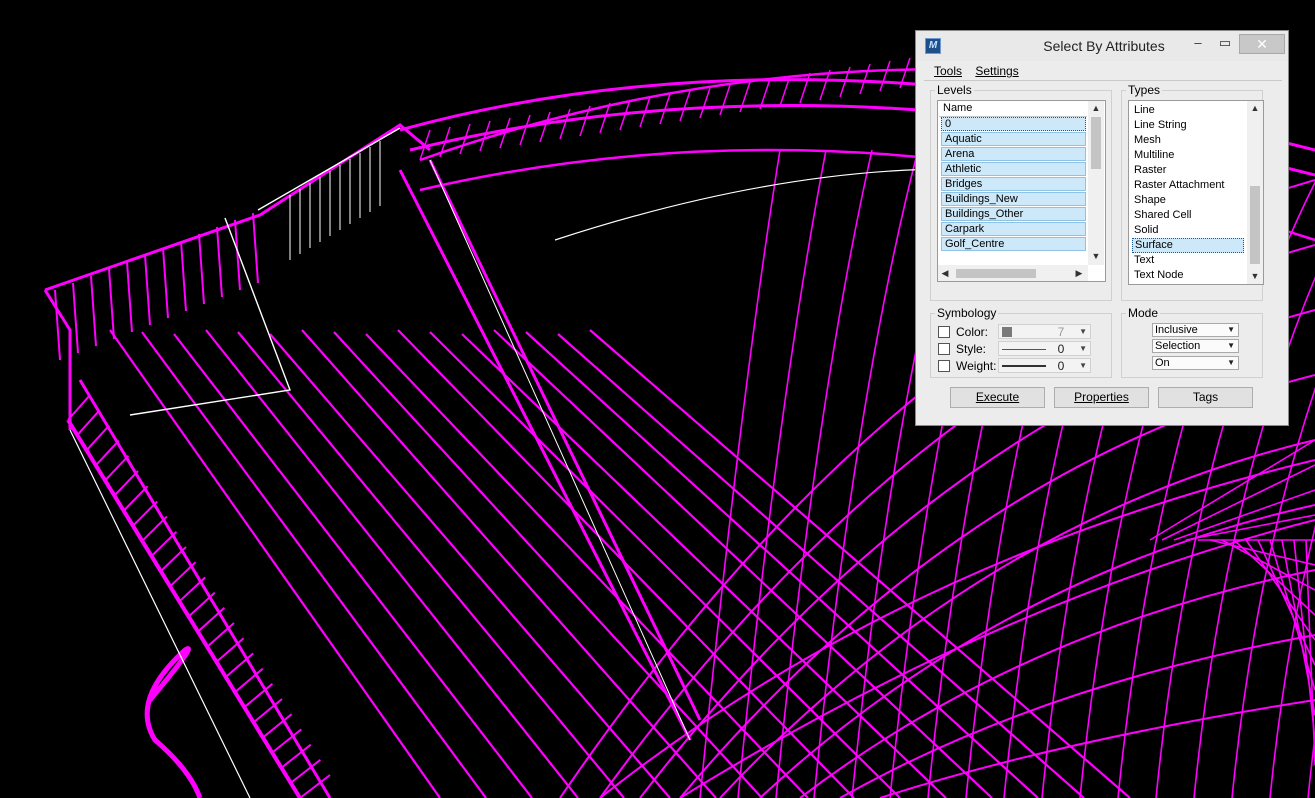  I want to click on levels-horizontal-scrollbar: ◀ ▶, so click(1013, 273).